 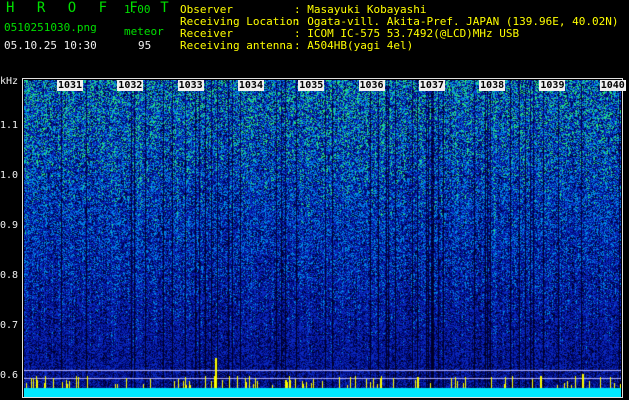 What do you see at coordinates (9, 275) in the screenshot?
I see `frequency-tick-label: 0.8` at bounding box center [9, 275].